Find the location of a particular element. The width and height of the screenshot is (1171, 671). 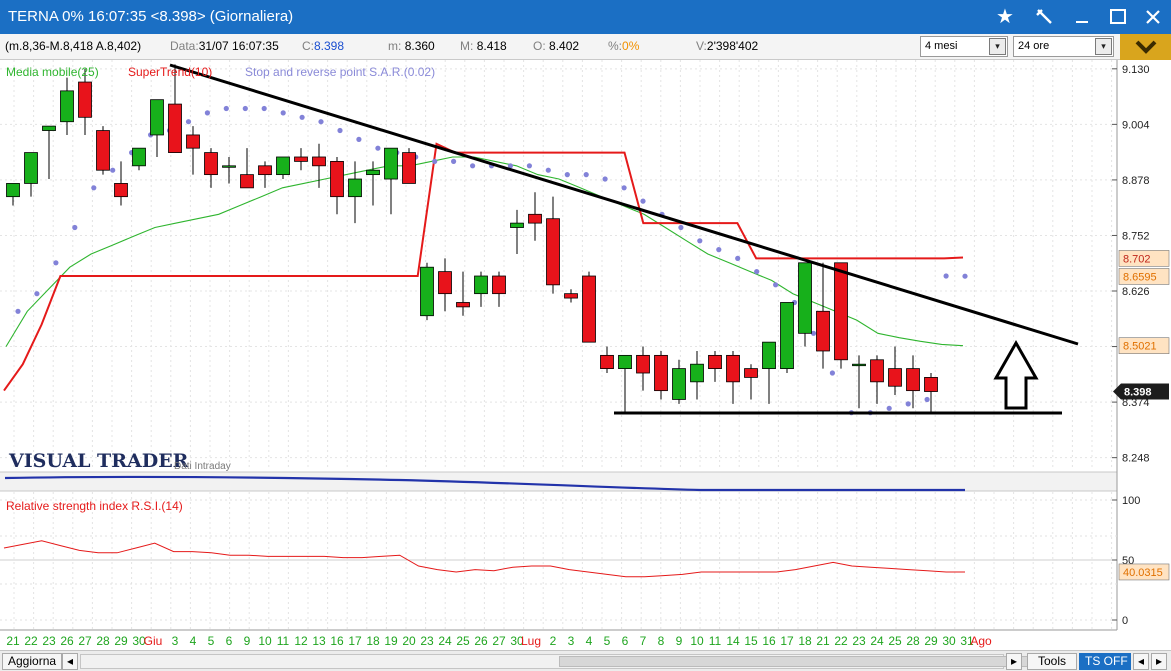

day-label: 29 is located at coordinates (121, 641).